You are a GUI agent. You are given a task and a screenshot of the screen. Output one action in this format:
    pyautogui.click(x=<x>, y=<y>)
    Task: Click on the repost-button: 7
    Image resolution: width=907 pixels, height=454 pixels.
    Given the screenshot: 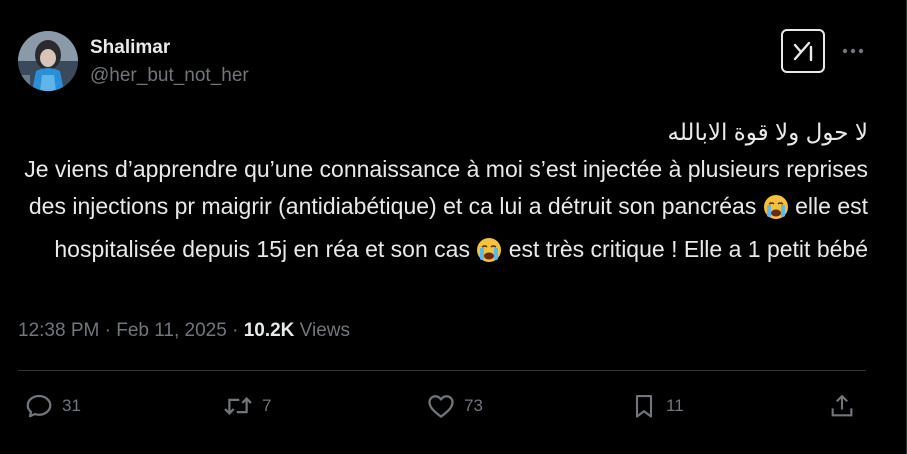 What is the action you would take?
    pyautogui.click(x=246, y=406)
    